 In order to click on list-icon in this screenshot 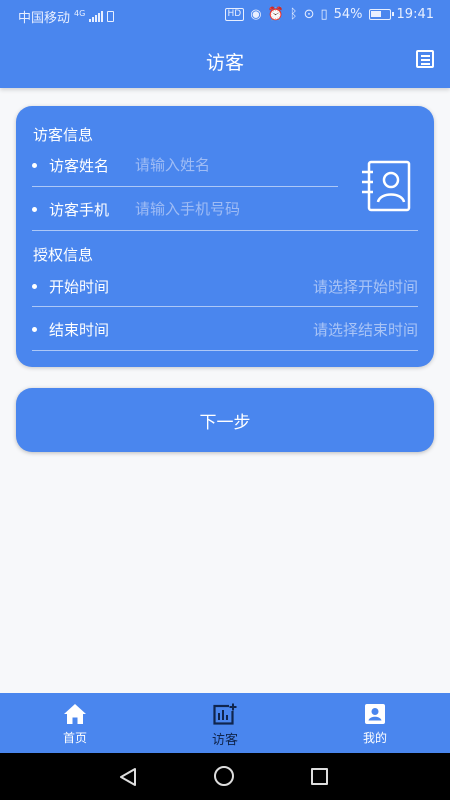, I will do `click(425, 59)`.